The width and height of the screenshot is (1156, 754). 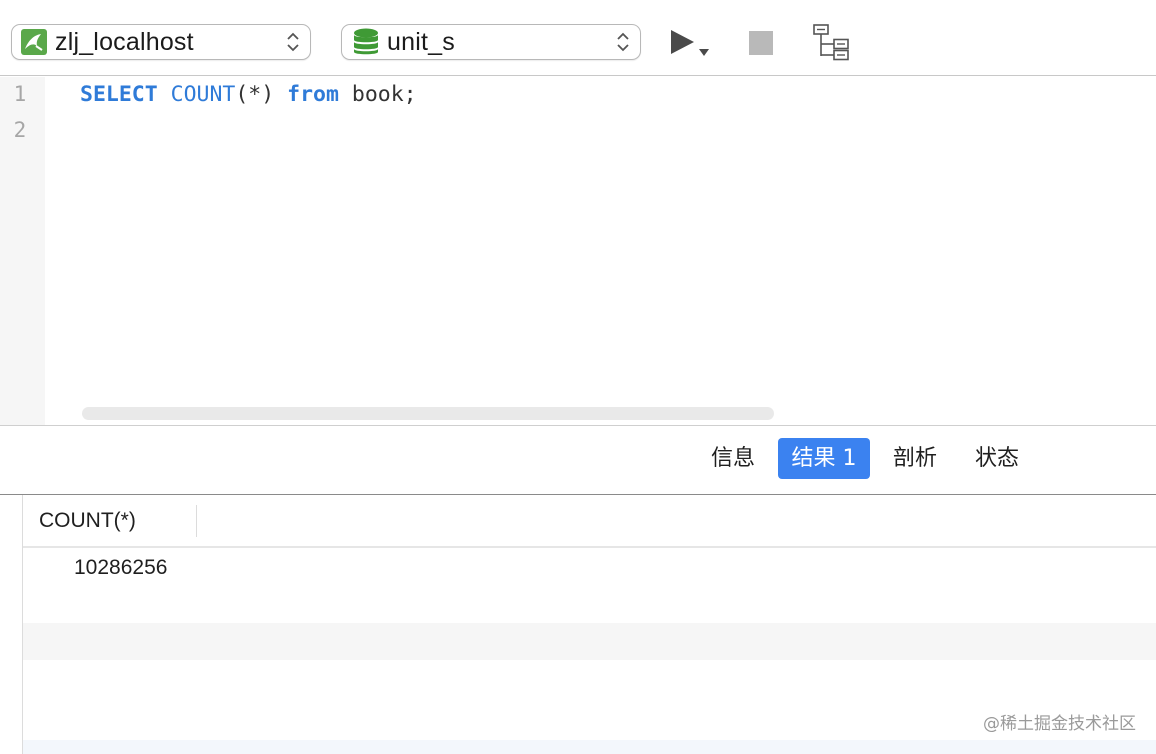 I want to click on line-number: 2, so click(x=20, y=130).